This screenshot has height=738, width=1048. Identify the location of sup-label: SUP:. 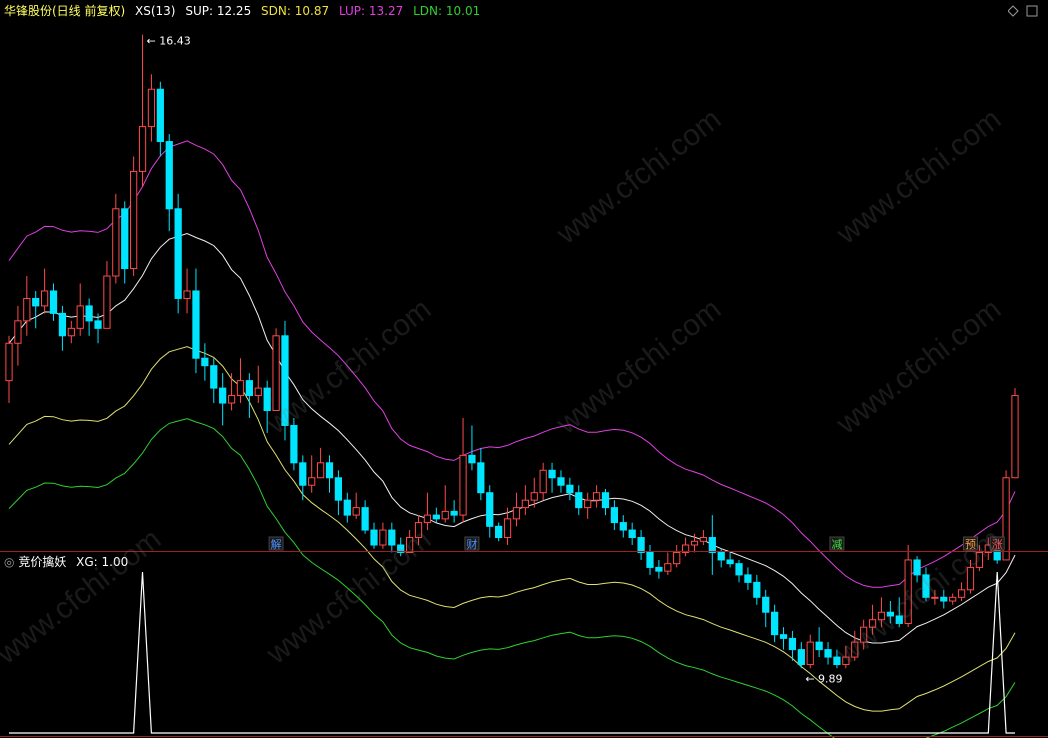
(199, 11).